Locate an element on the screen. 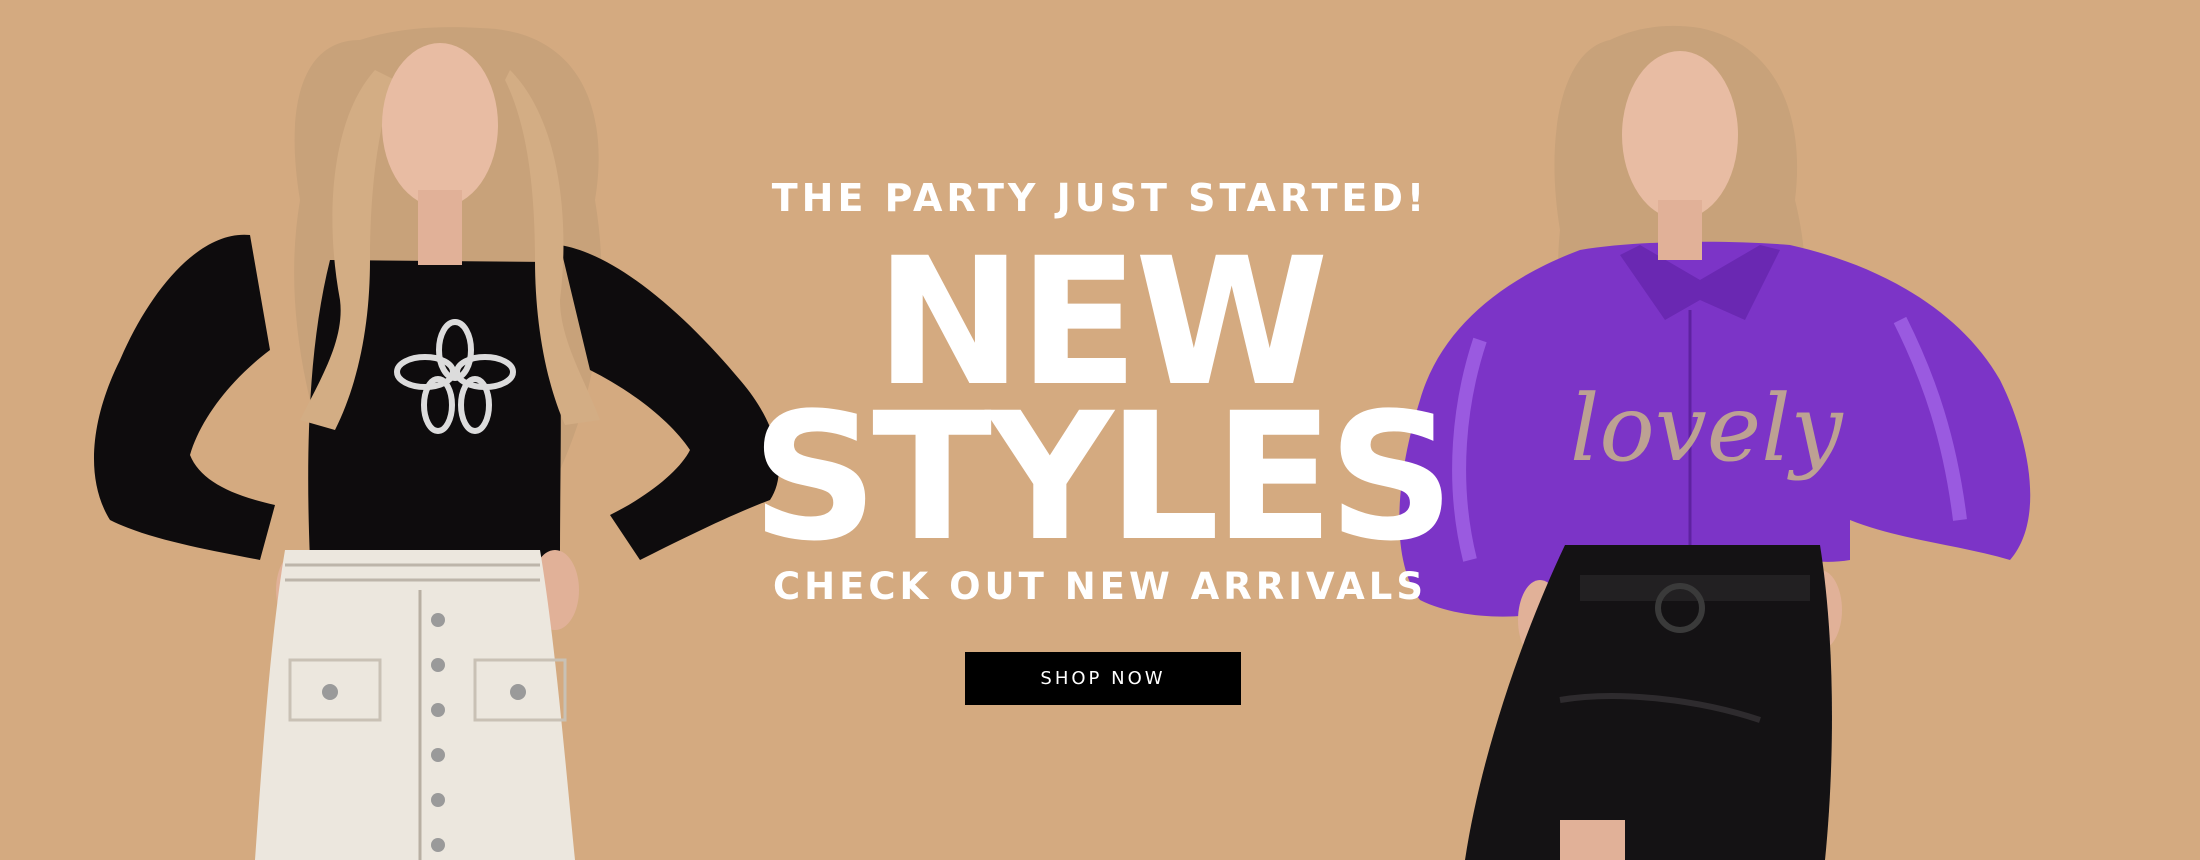 The height and width of the screenshot is (860, 2200). shop-now-button: SHOP NOW is located at coordinates (1103, 678).